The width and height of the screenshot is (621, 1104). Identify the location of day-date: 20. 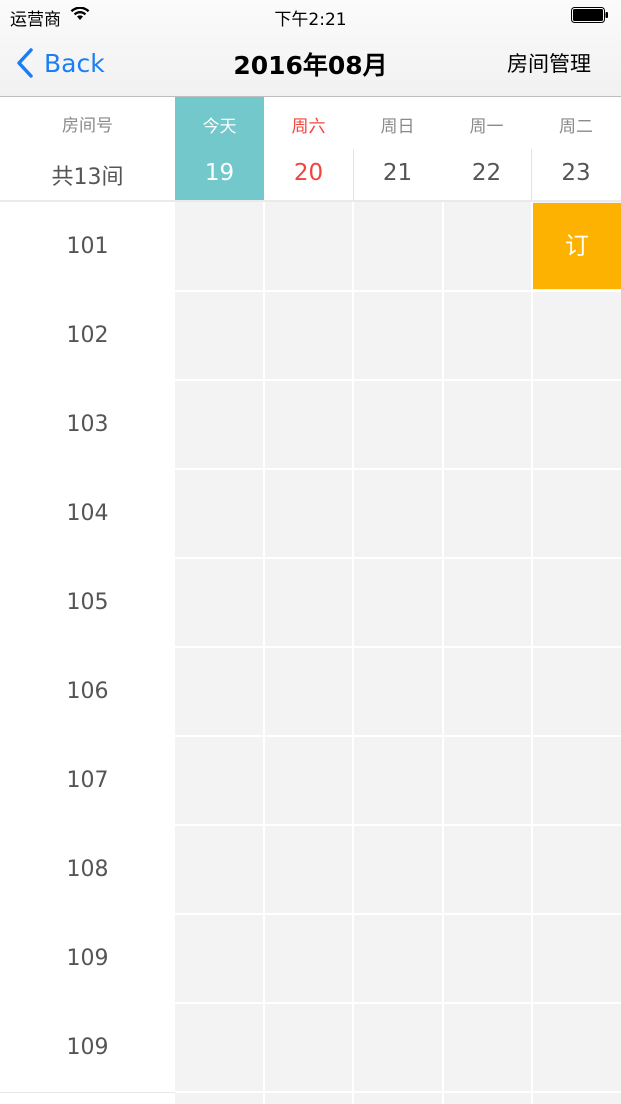
(308, 173).